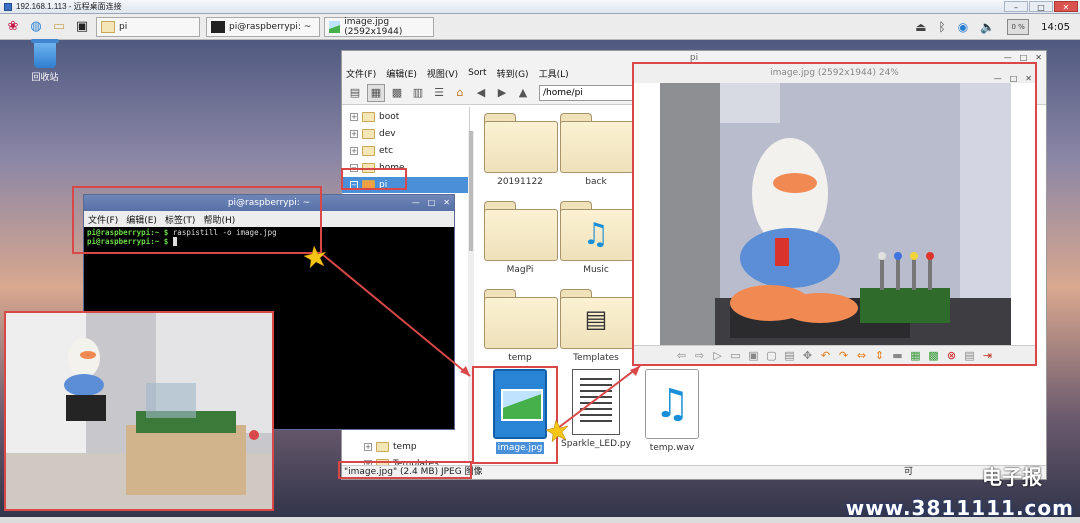 This screenshot has height=523, width=1080. I want to click on watermark-brand: 电子报, so click(1012, 477).